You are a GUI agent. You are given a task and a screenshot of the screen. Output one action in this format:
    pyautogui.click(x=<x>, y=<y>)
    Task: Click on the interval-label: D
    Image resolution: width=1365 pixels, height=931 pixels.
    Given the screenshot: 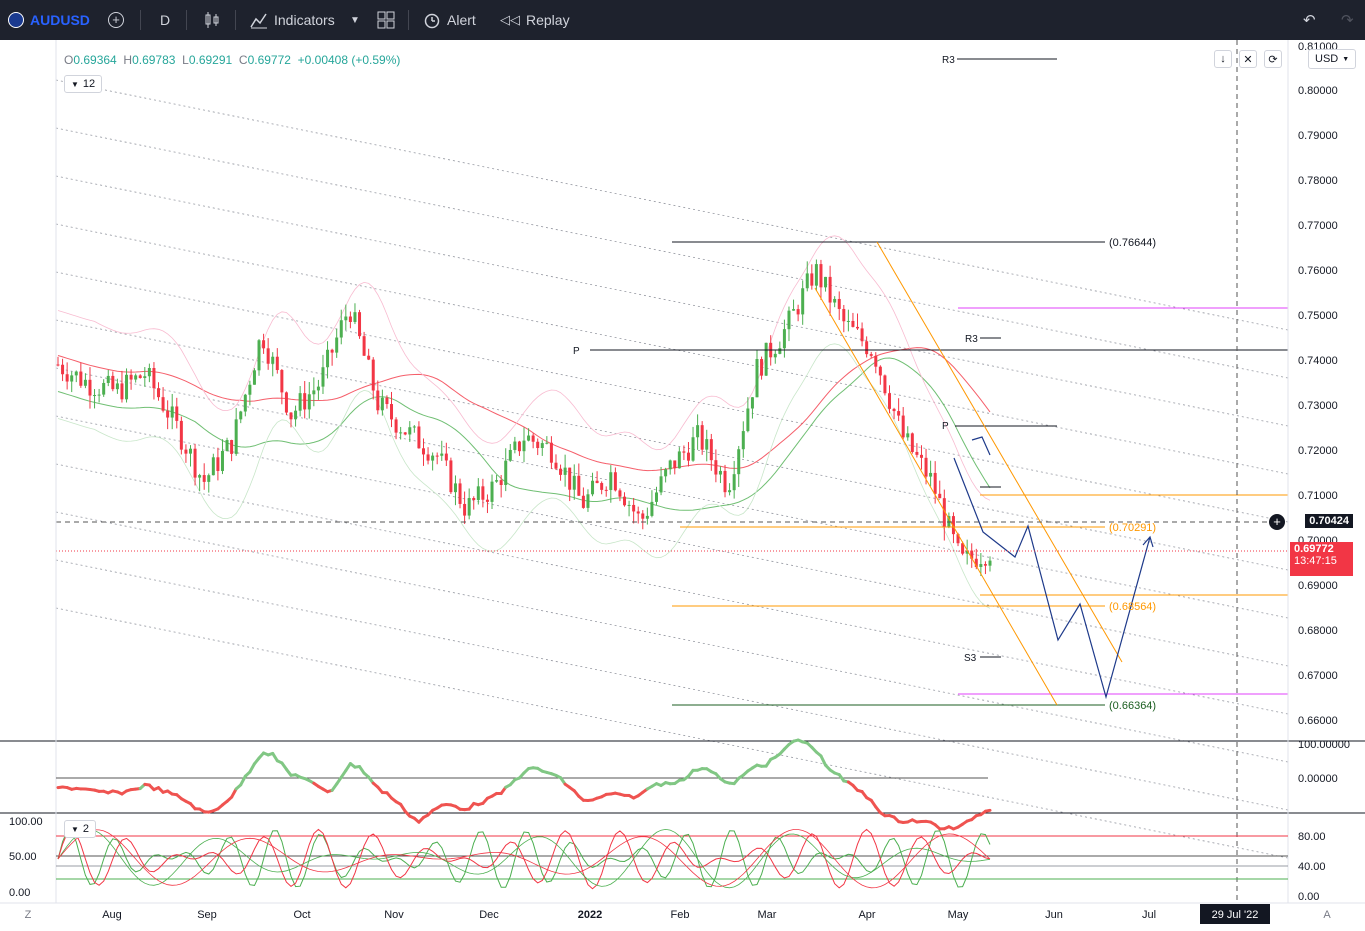 What is the action you would take?
    pyautogui.click(x=165, y=20)
    